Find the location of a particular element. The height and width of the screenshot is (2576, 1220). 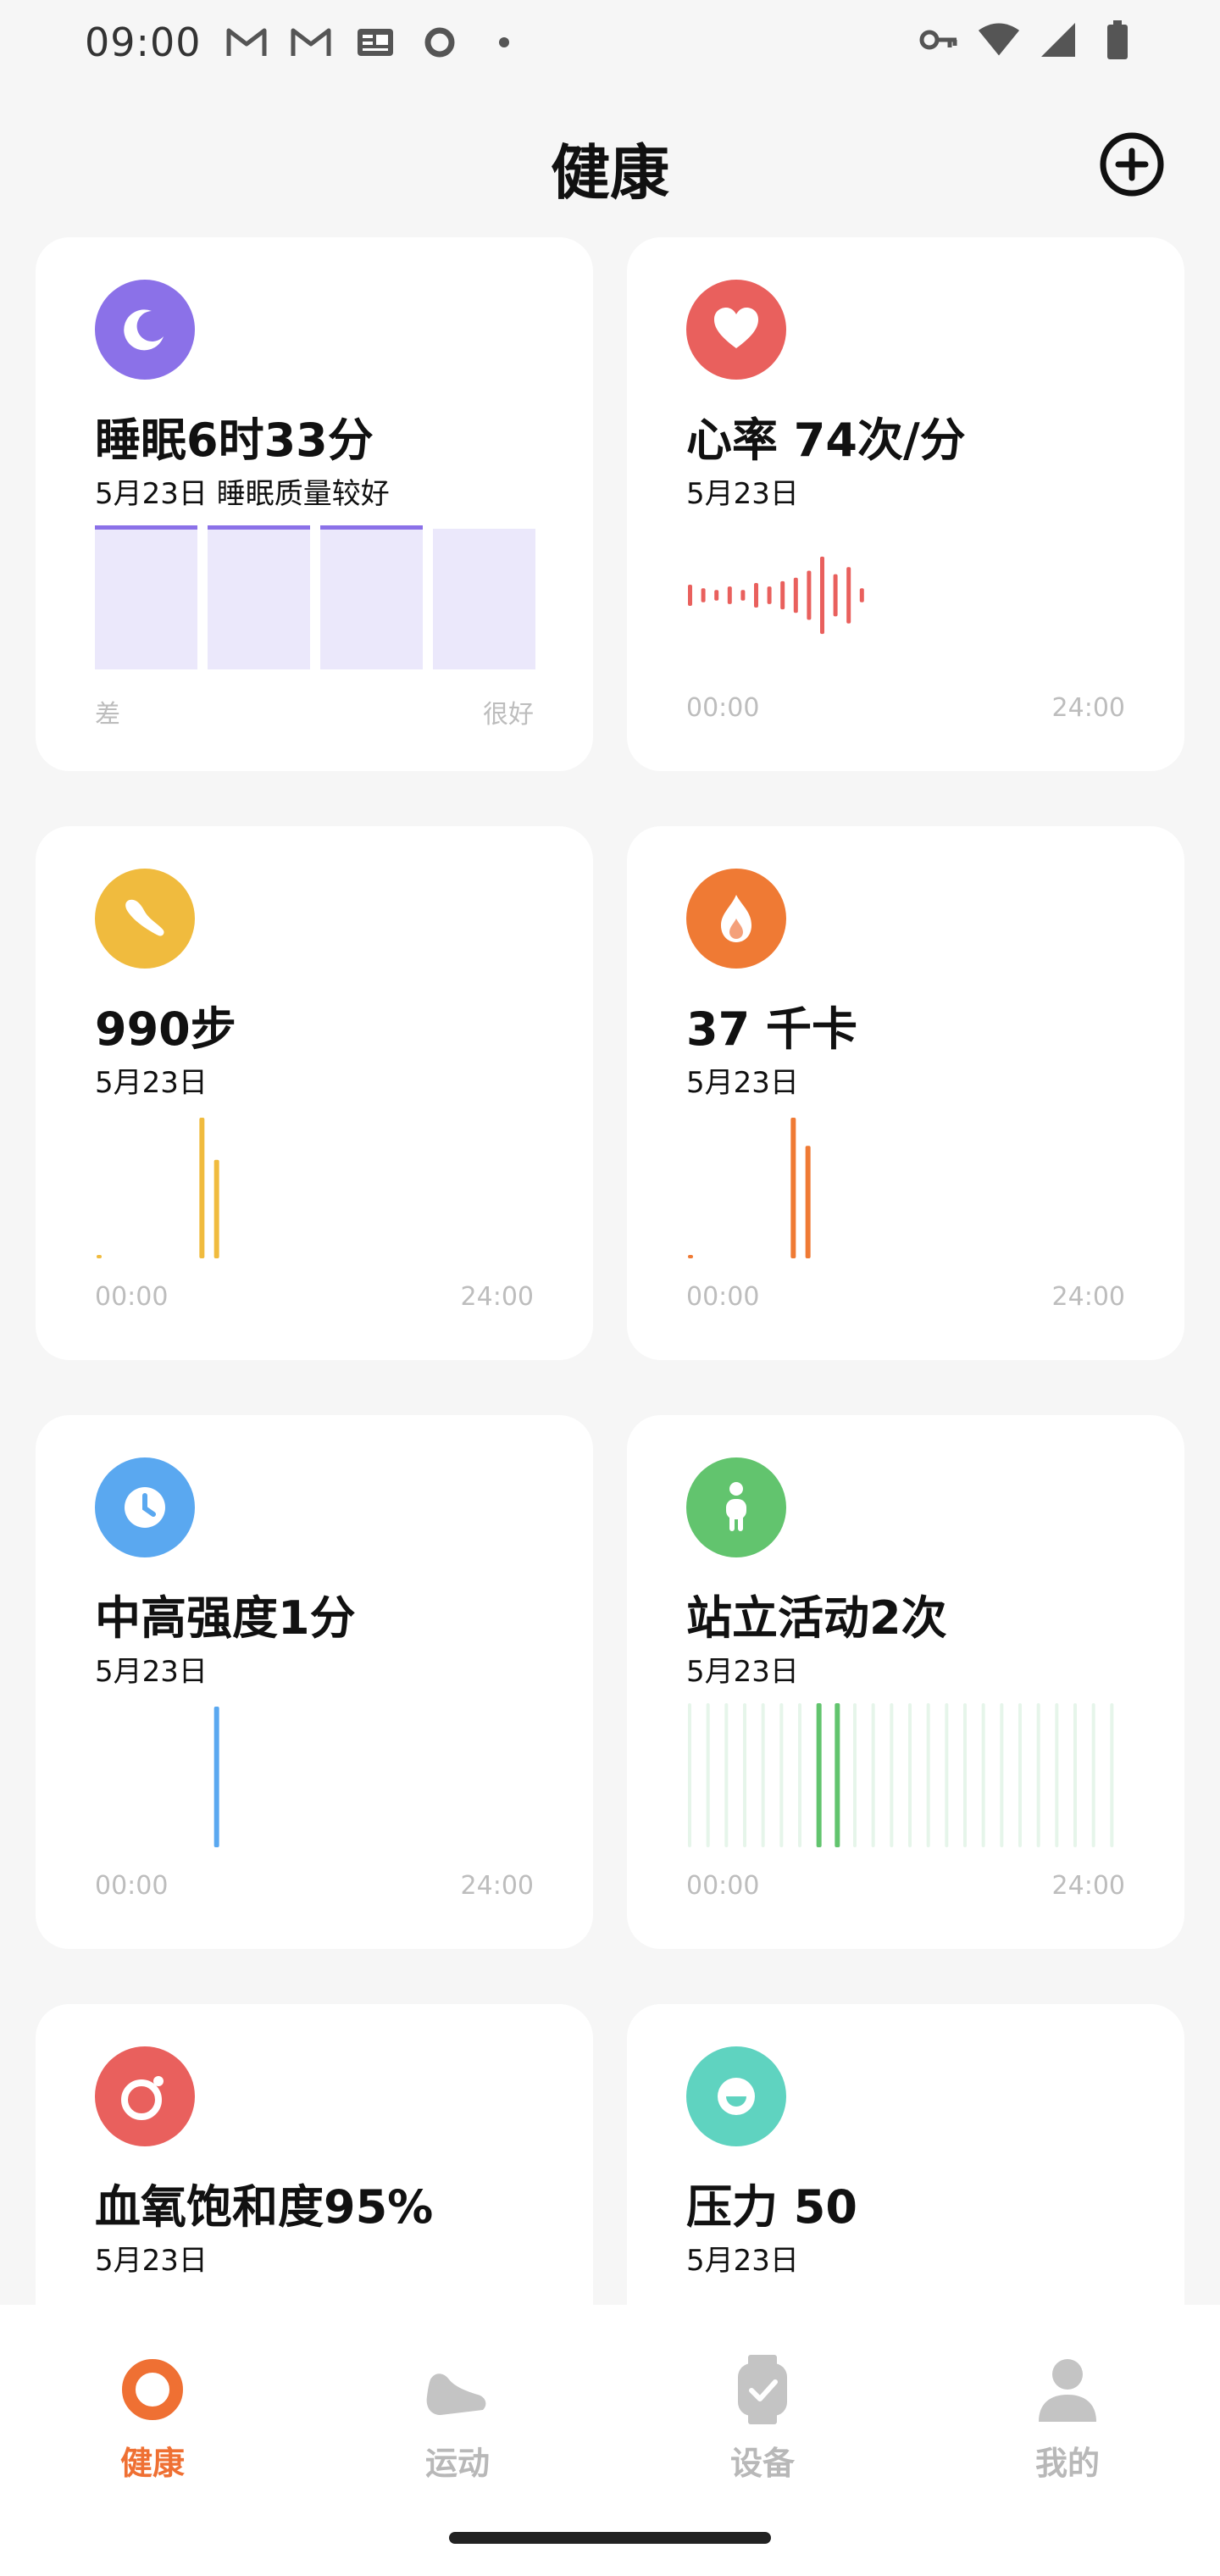

stand-metric: 站立活动2次 is located at coordinates (816, 1618).